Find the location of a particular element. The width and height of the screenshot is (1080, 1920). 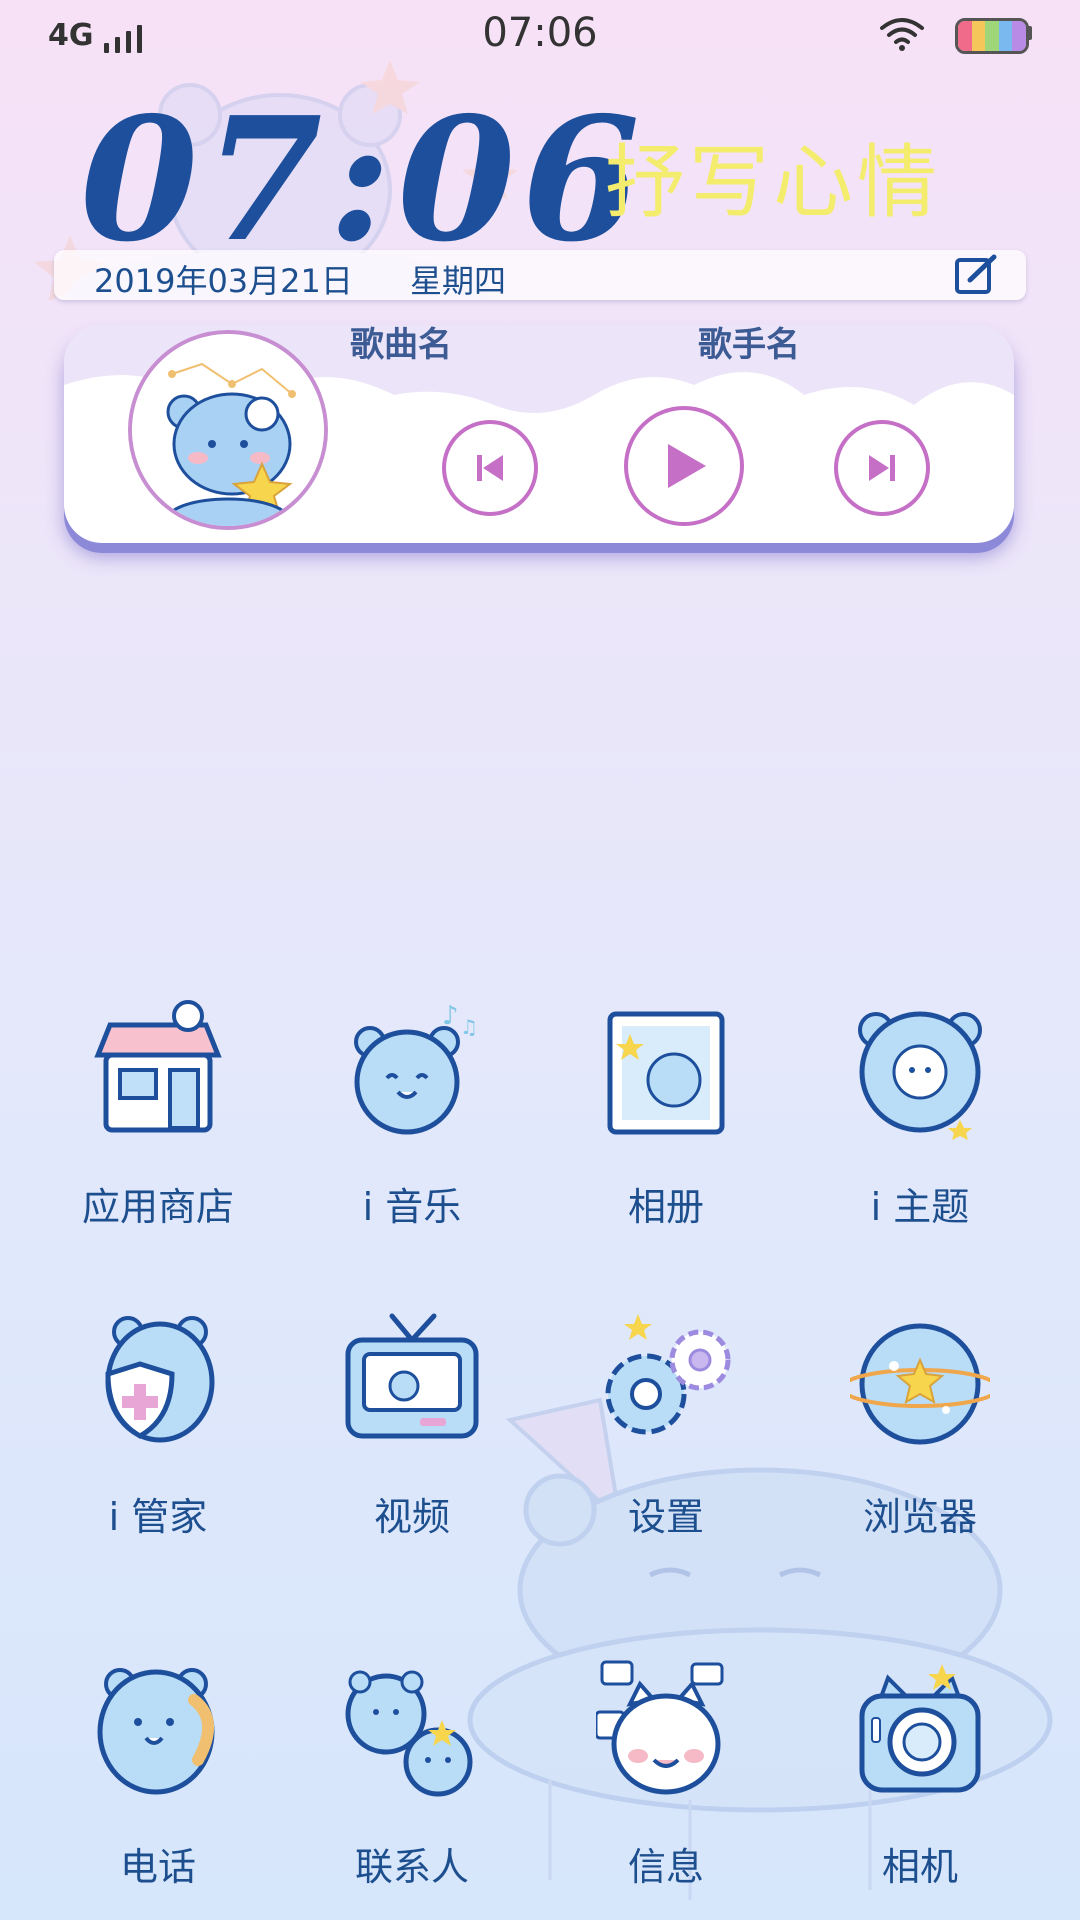

play-icon is located at coordinates (687, 466).